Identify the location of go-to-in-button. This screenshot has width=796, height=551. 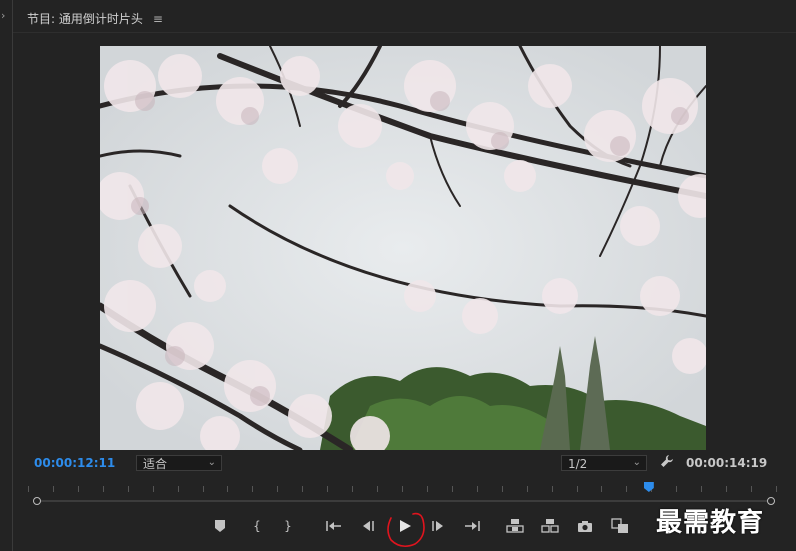
(334, 526).